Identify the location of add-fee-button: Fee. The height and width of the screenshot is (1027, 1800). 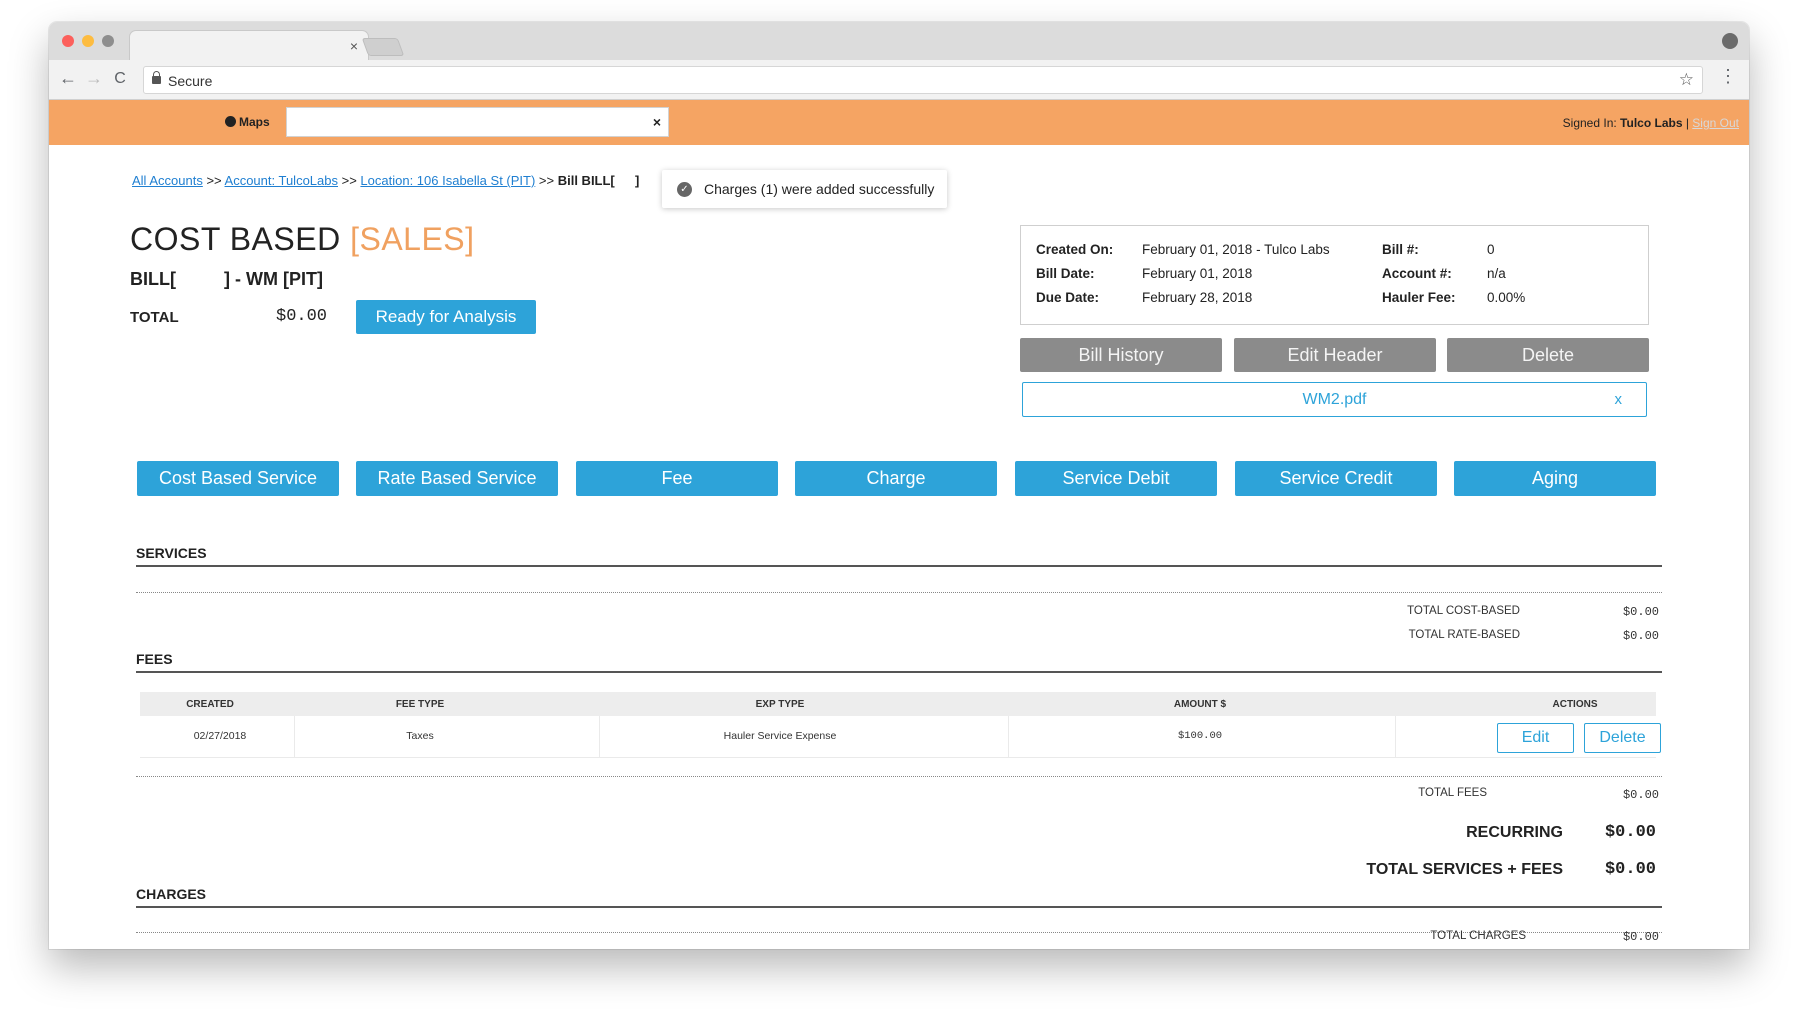
(677, 478).